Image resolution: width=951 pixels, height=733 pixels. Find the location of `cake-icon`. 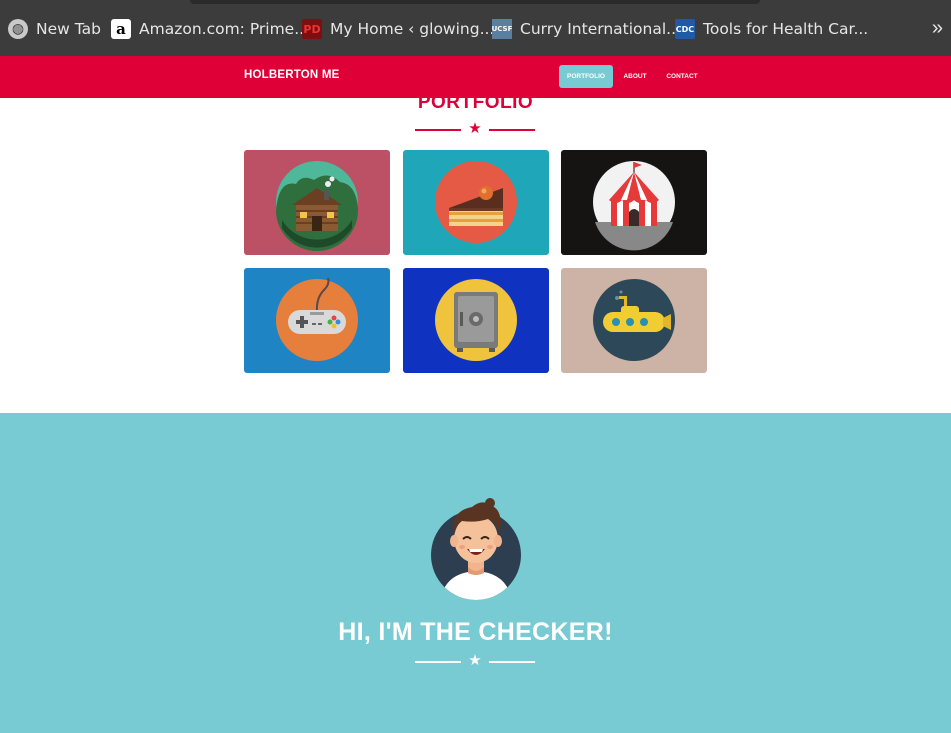

cake-icon is located at coordinates (476, 202).